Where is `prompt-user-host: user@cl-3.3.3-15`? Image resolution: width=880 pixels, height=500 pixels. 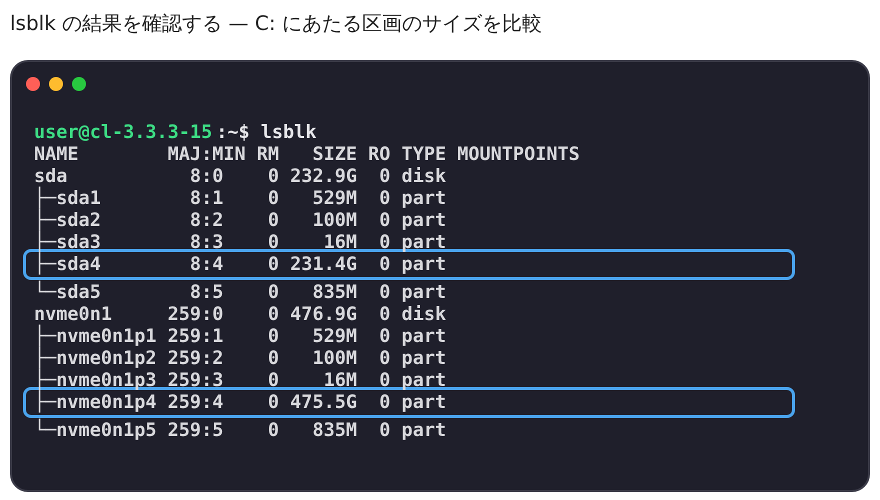
prompt-user-host: user@cl-3.3.3-15 is located at coordinates (123, 132).